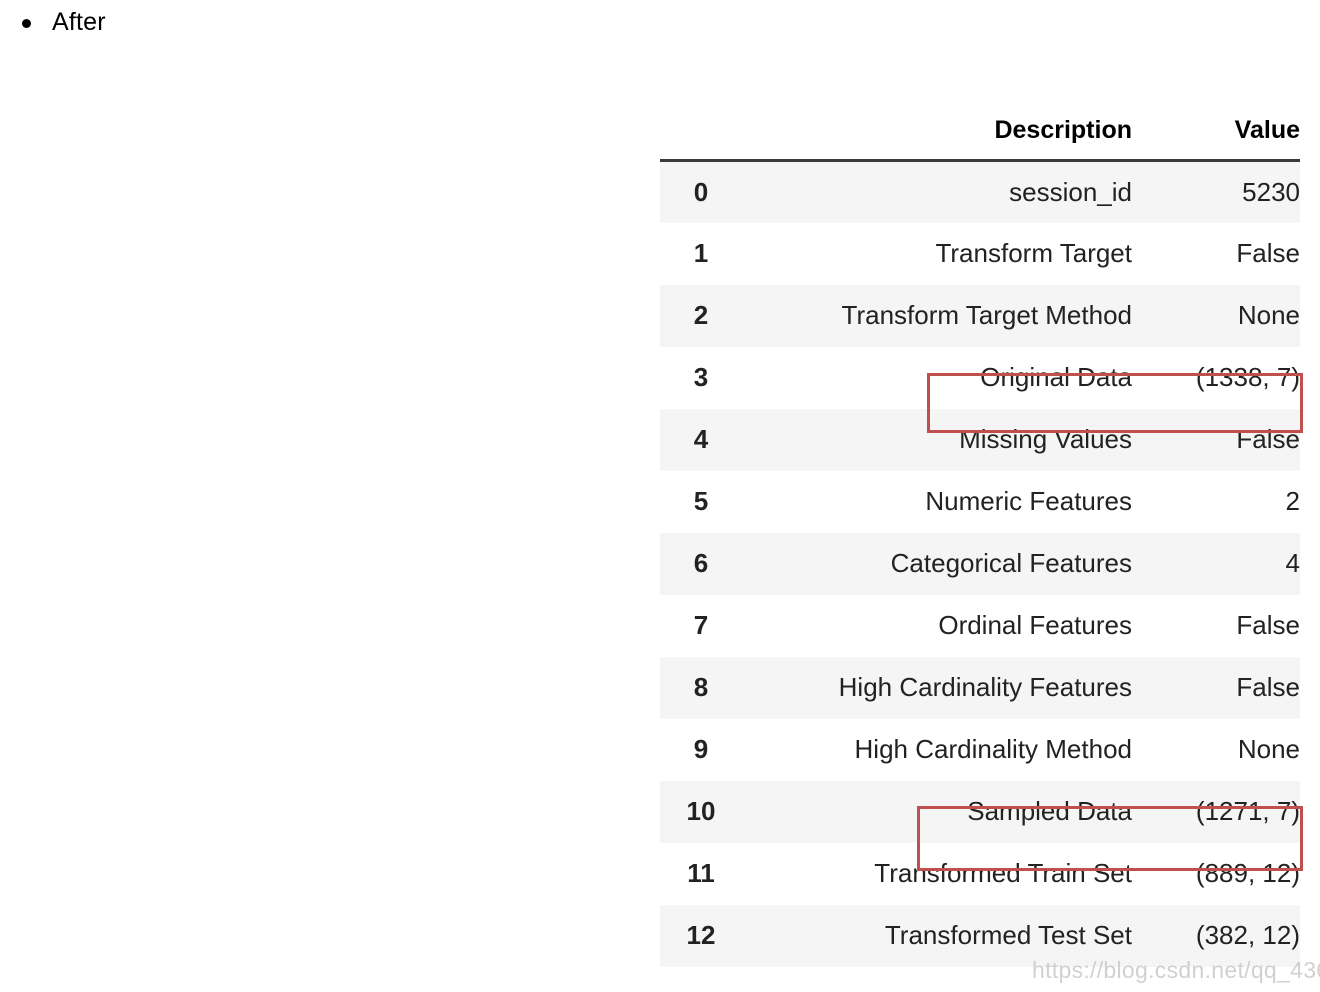  I want to click on table-row: 3 Original Data (1338, 7), so click(980, 378).